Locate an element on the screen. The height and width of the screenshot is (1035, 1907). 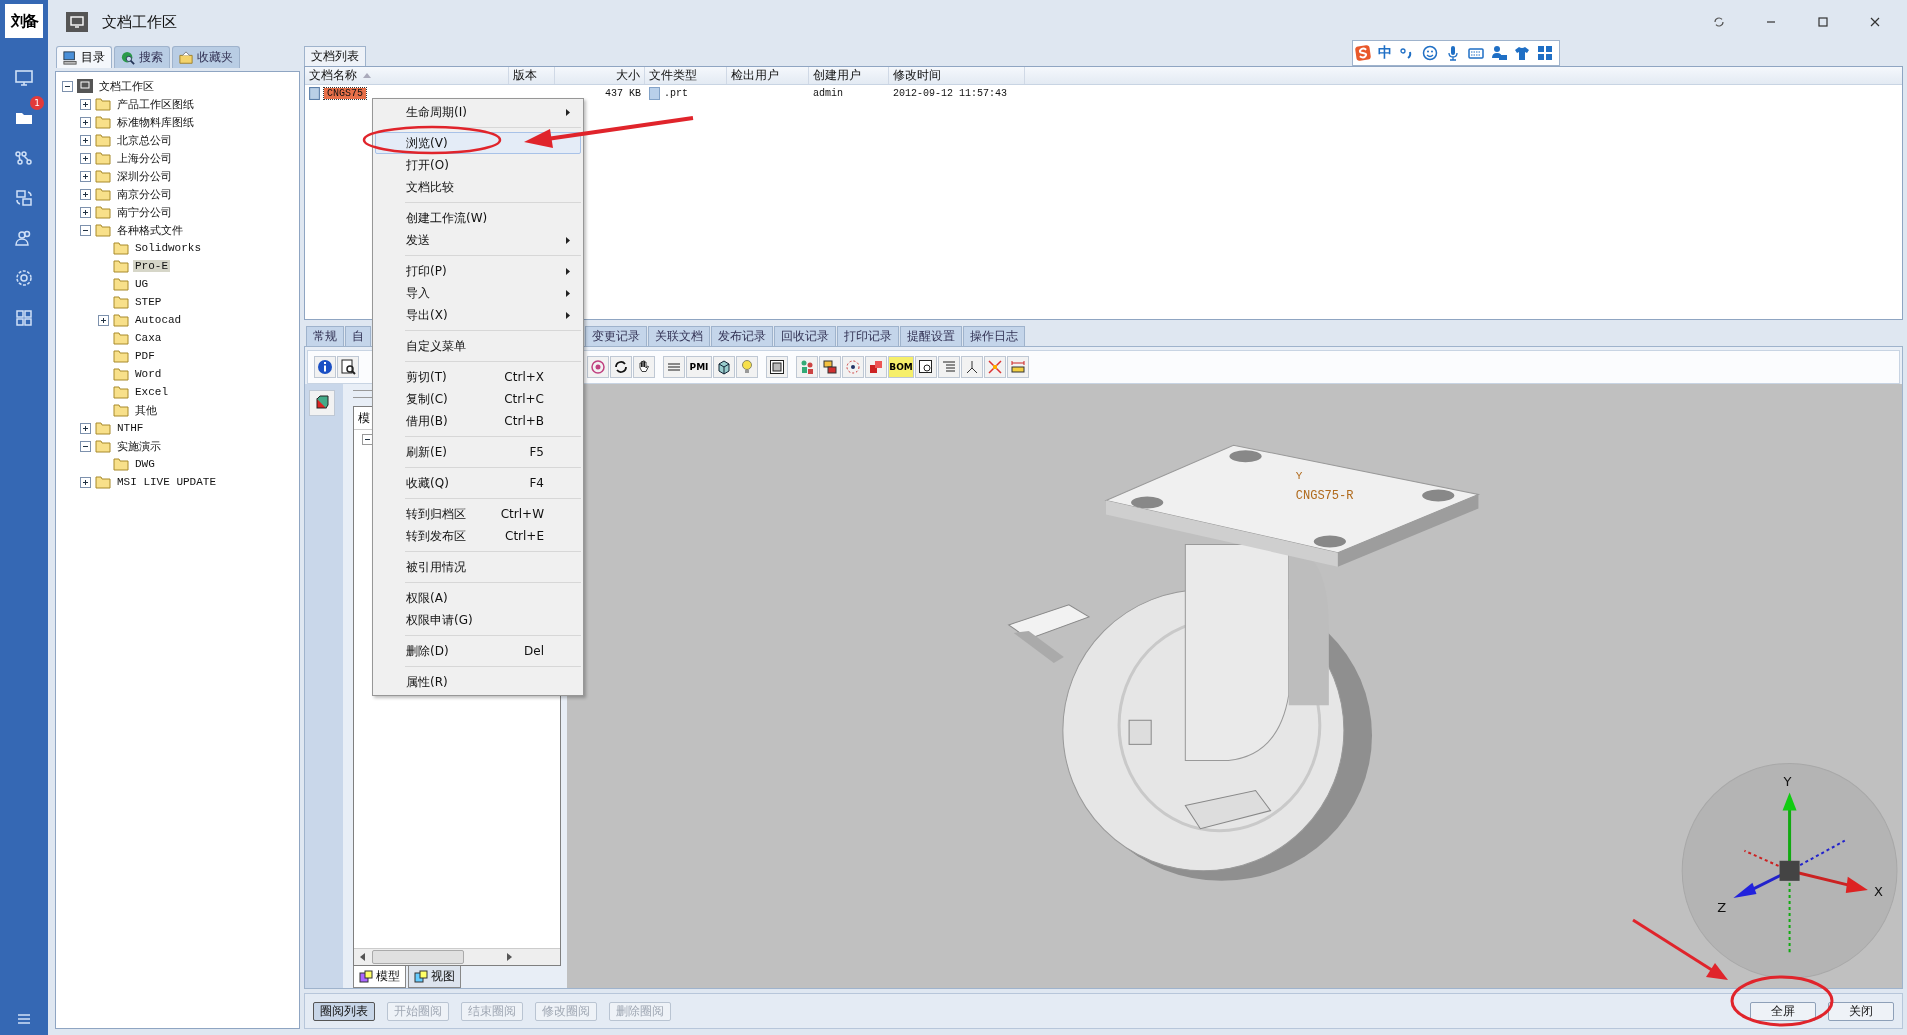
tree-item: Word is located at coordinates (148, 374).